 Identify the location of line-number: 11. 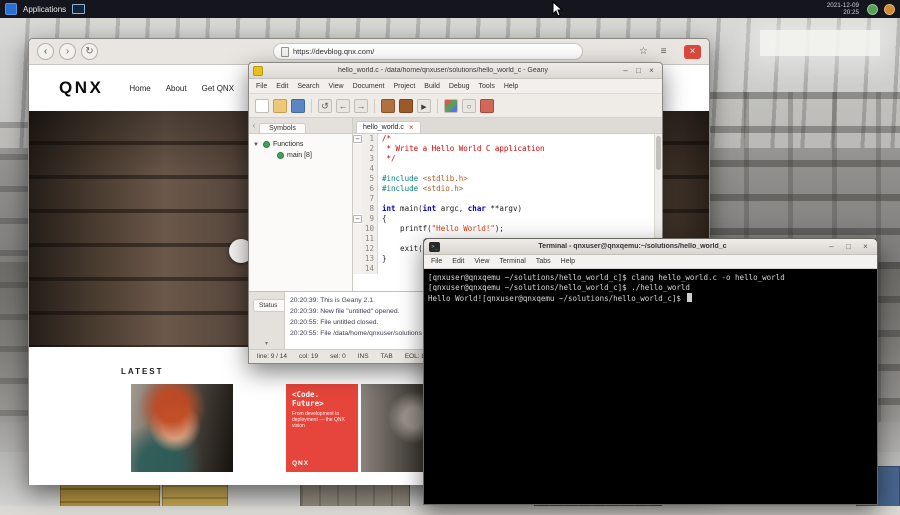
(370, 239).